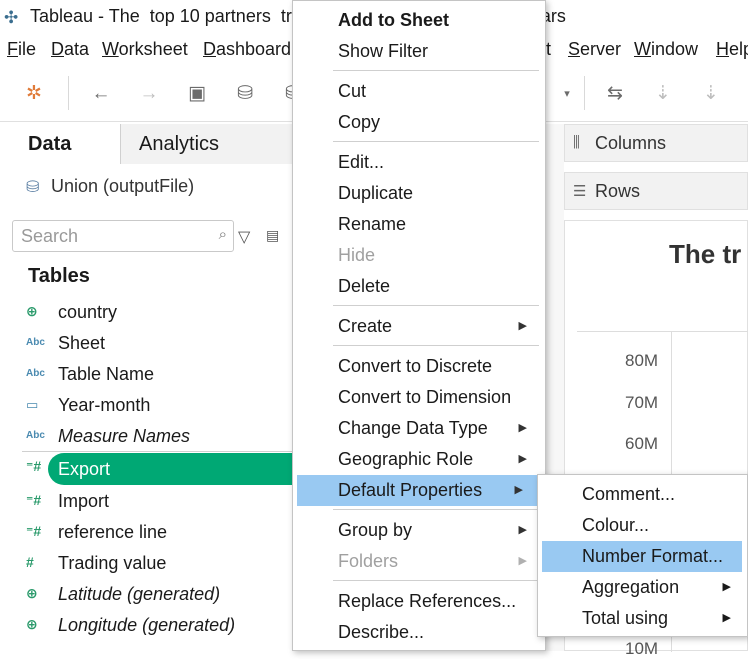 The height and width of the screenshot is (659, 748). I want to click on rows-shelf: ☰ Rows, so click(656, 191).